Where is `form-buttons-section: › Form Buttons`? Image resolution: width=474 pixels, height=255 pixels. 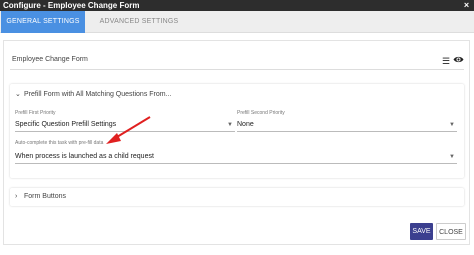
form-buttons-section: › Form Buttons is located at coordinates (237, 197).